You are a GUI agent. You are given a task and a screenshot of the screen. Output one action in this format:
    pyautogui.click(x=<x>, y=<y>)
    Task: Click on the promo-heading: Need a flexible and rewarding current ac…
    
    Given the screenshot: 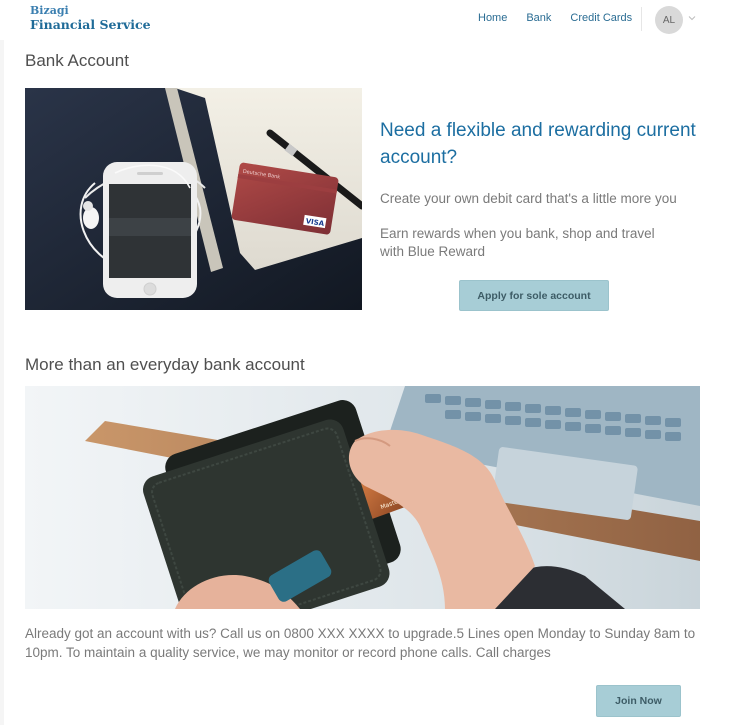 What is the action you would take?
    pyautogui.click(x=538, y=144)
    